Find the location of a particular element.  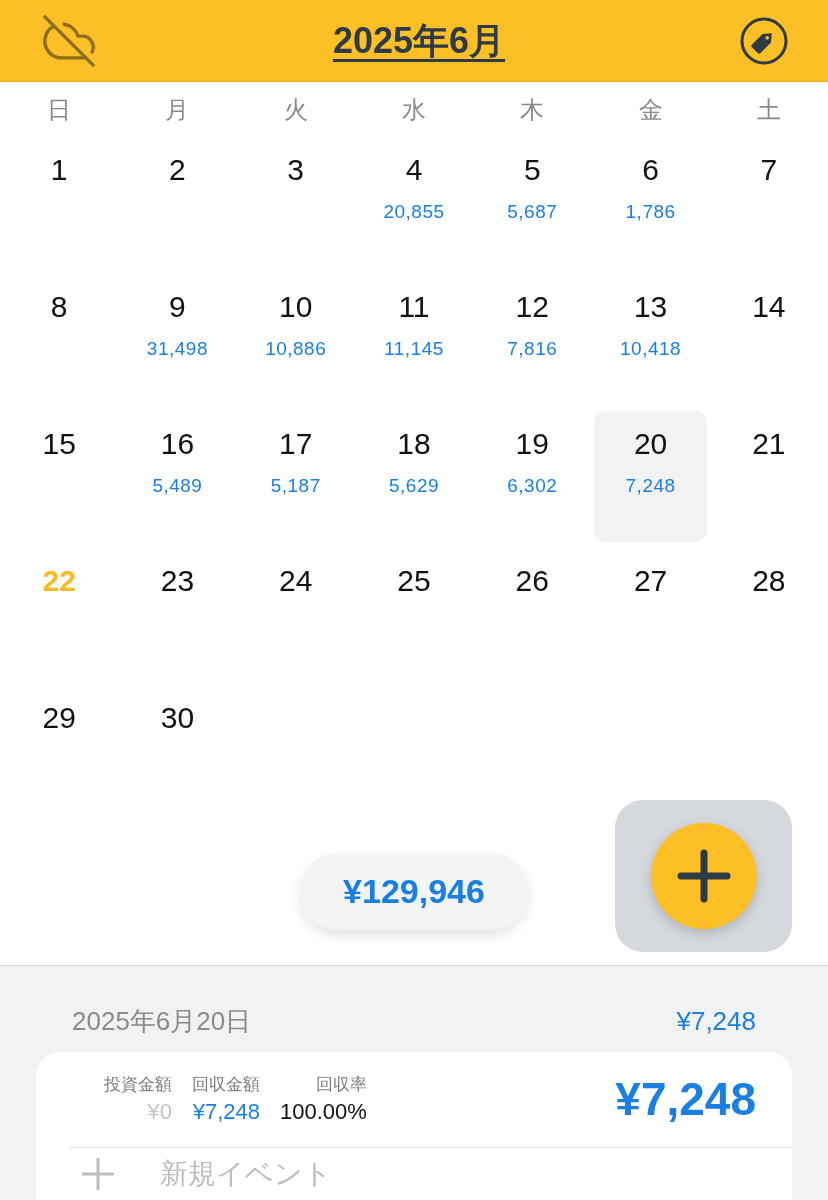

weekday-label: 金 is located at coordinates (650, 109).